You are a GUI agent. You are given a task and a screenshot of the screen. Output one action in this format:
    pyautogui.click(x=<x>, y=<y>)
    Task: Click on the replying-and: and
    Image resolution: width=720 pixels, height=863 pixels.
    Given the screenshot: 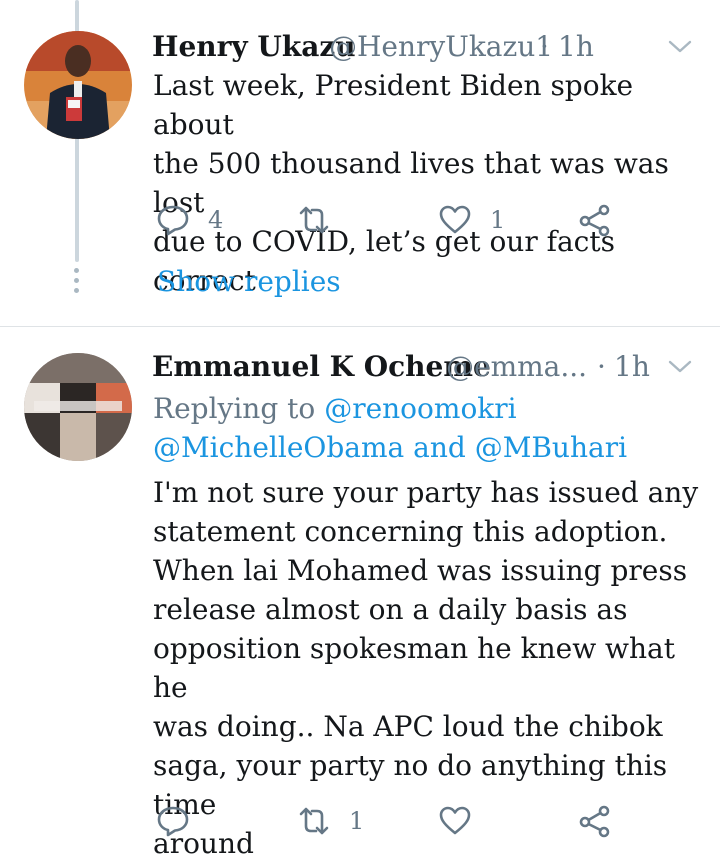 What is the action you would take?
    pyautogui.click(x=439, y=447)
    